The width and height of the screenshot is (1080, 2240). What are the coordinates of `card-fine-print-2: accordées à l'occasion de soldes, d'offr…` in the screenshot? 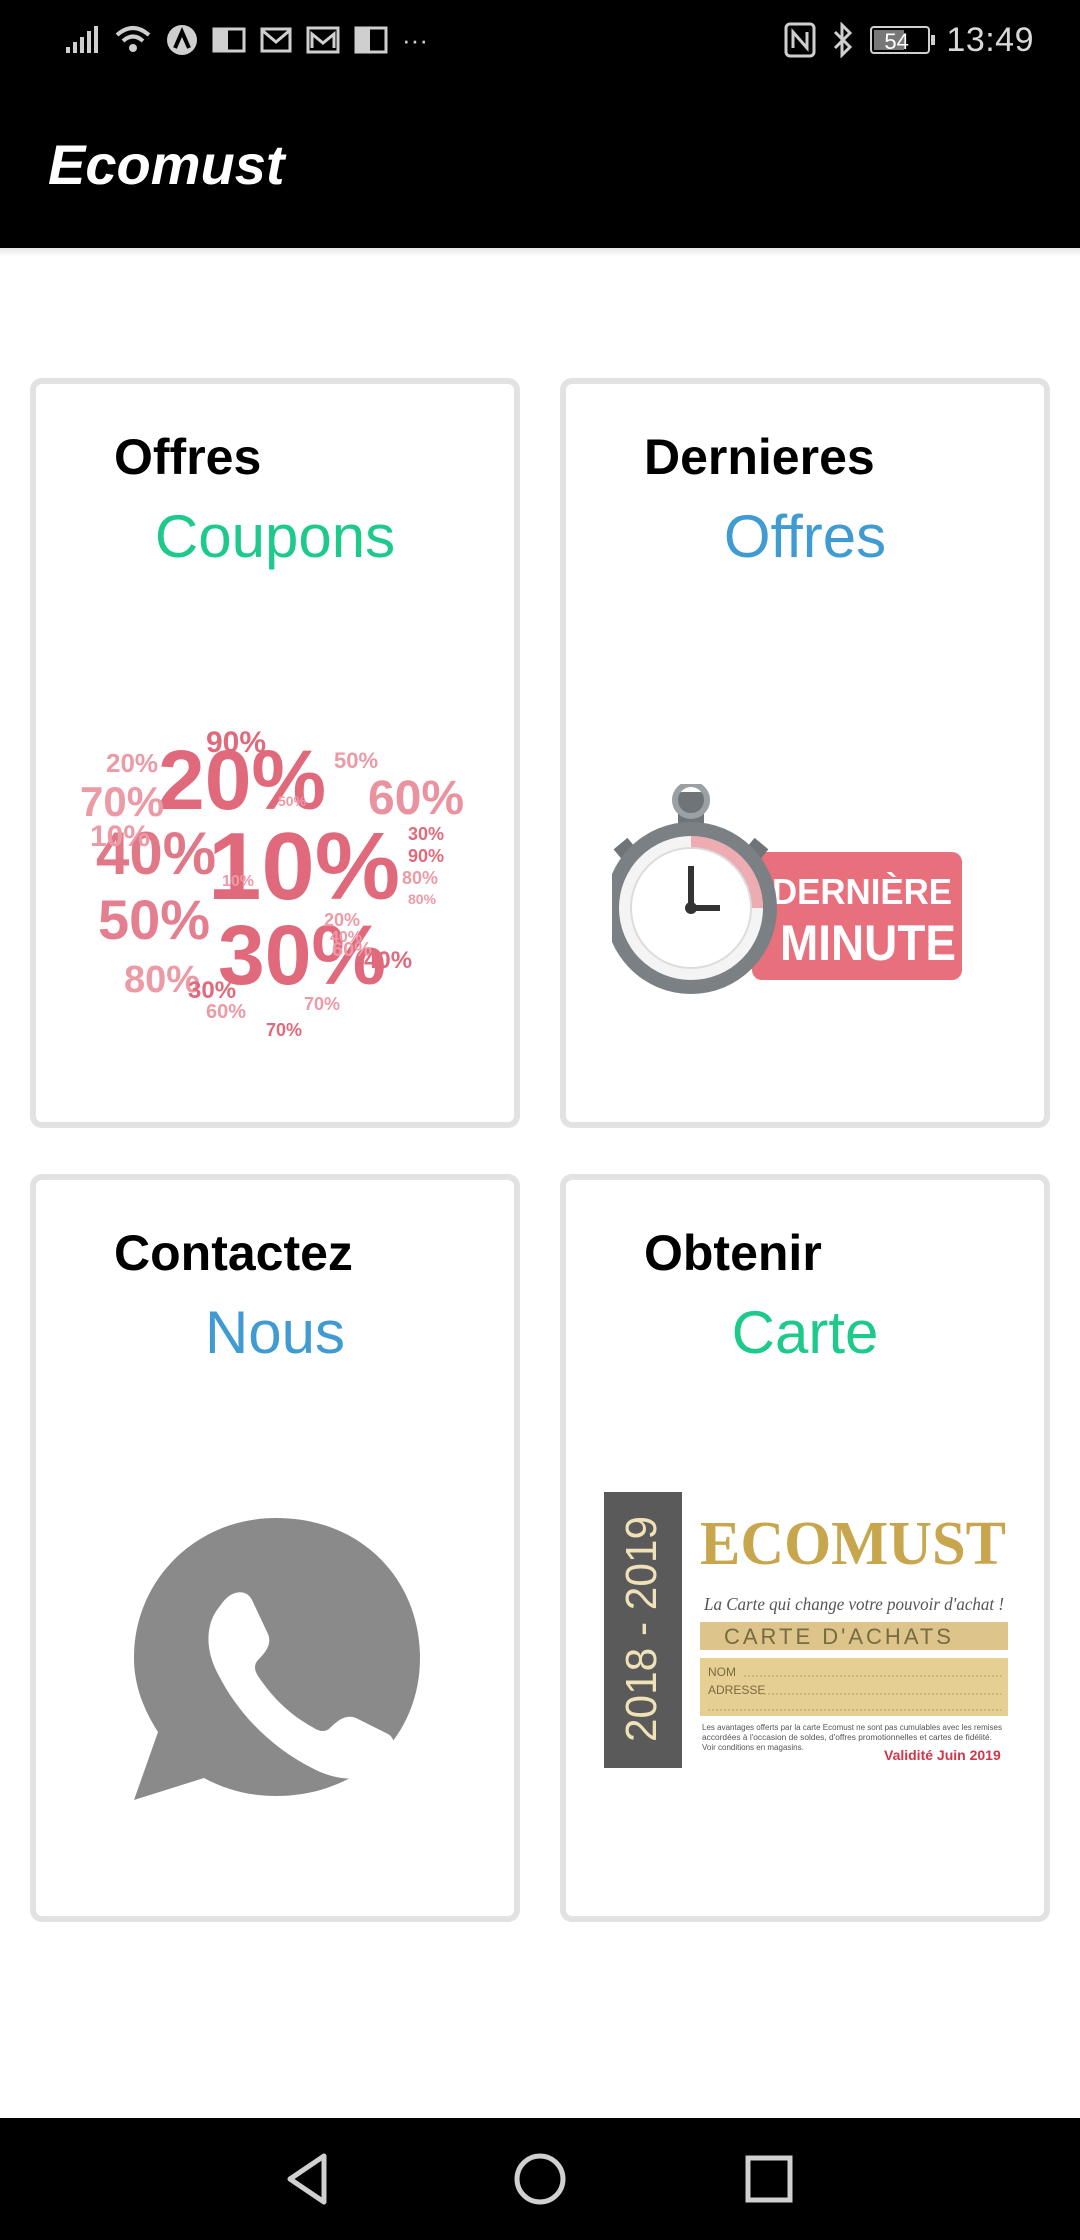 It's located at (847, 1737).